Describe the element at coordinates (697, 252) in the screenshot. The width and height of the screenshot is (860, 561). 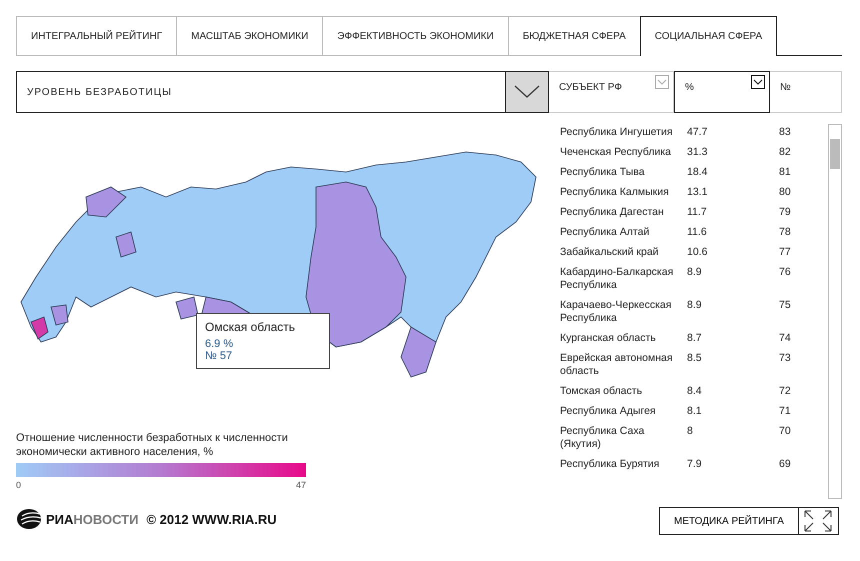
I see `table-cell-text: 10.6` at that location.